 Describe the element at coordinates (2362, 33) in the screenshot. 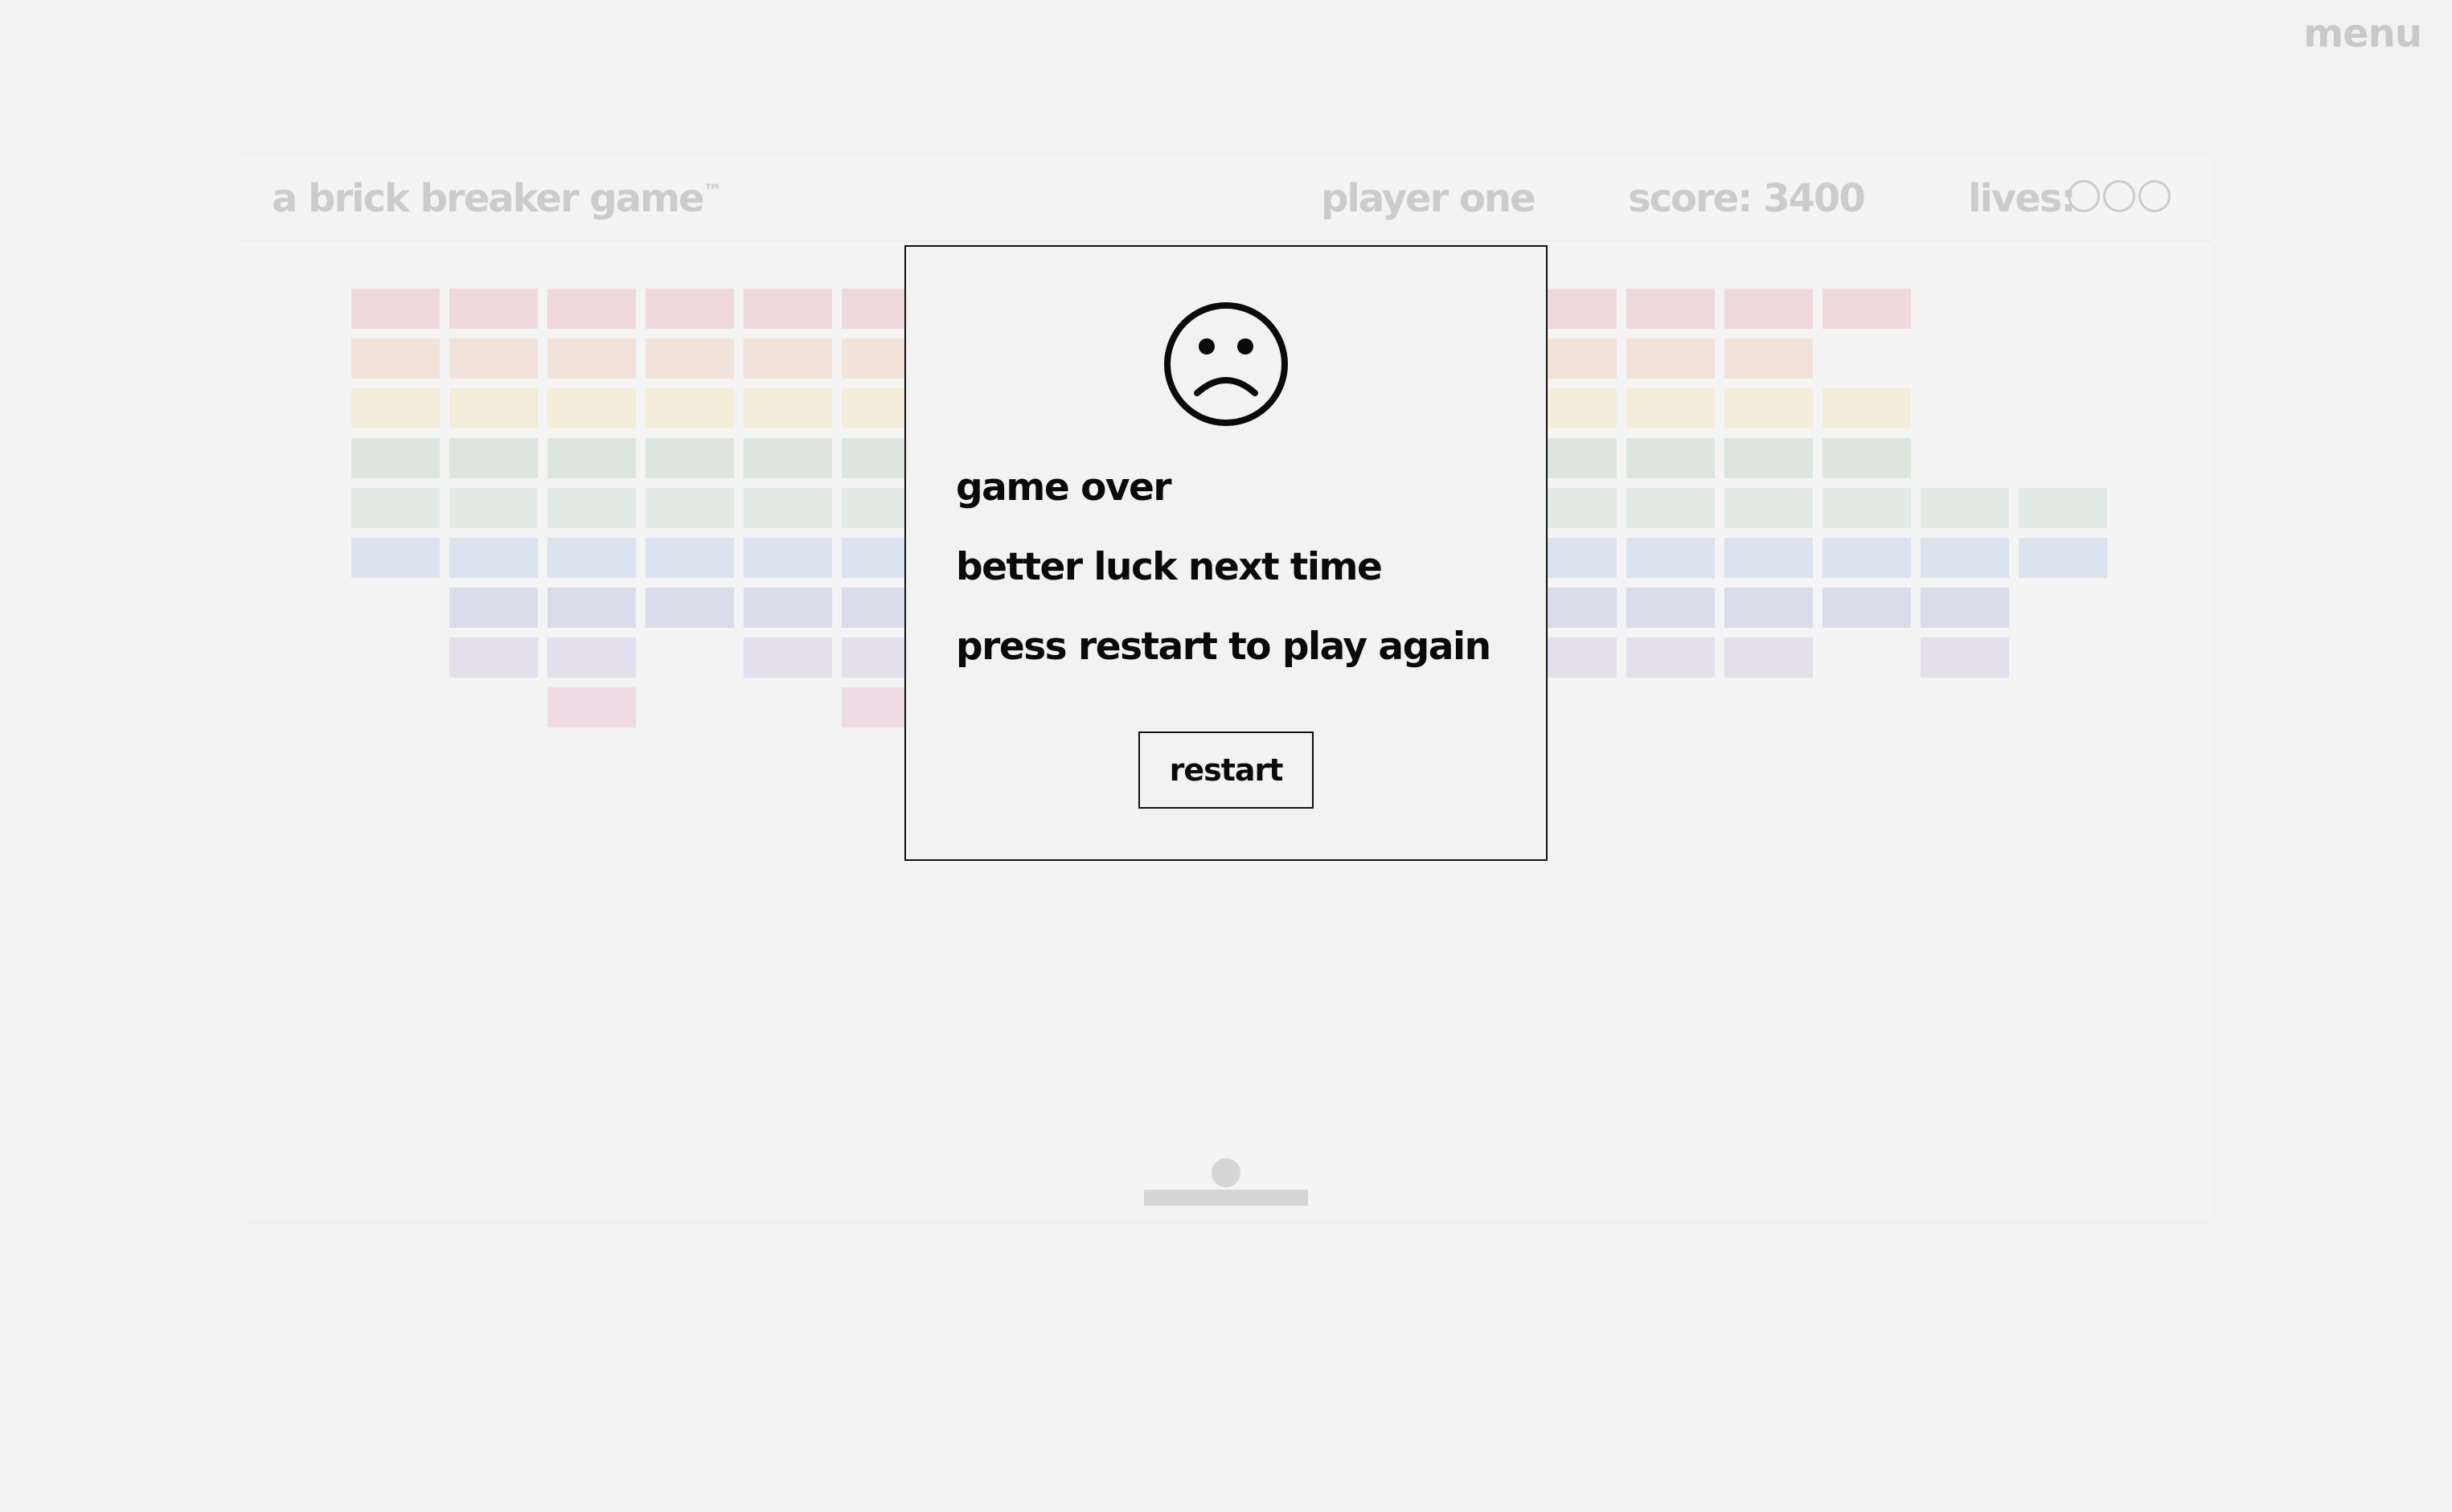

I see `menu-button: menu` at that location.